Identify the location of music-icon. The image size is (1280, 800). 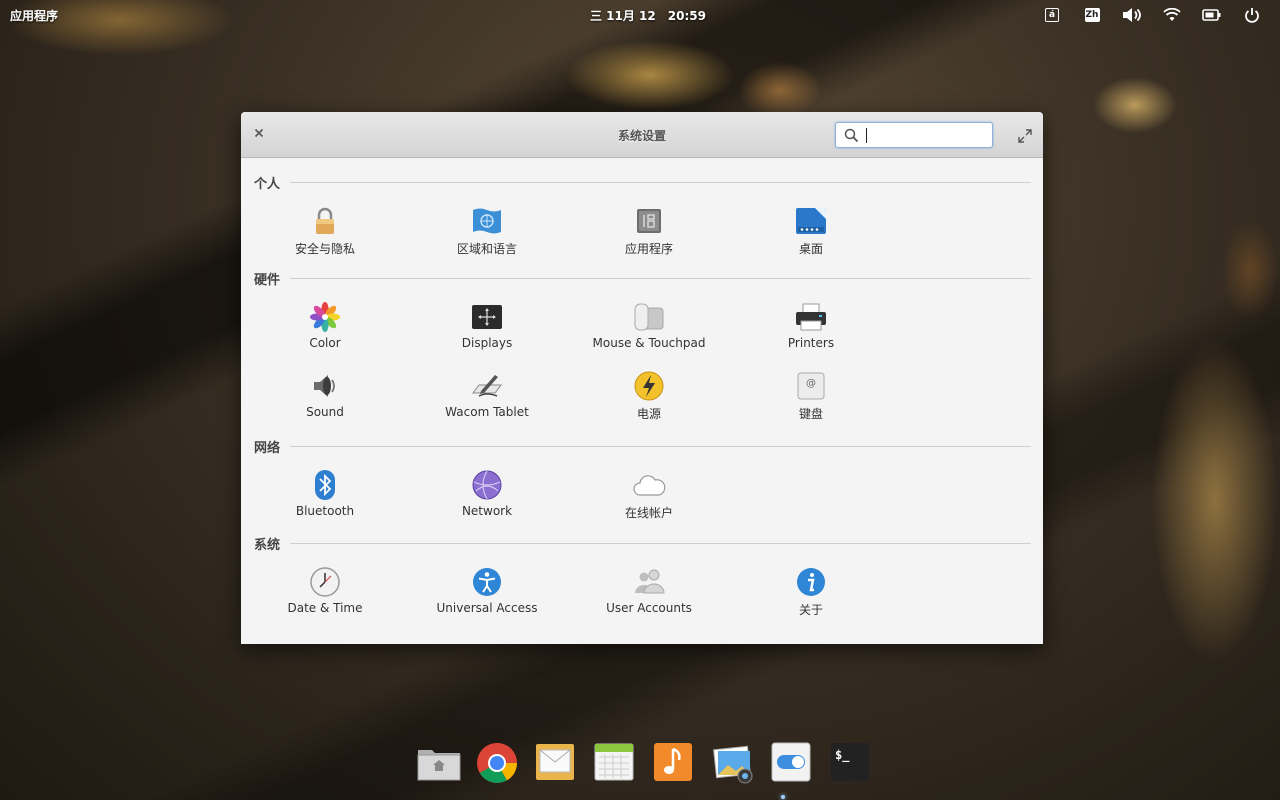
(673, 762).